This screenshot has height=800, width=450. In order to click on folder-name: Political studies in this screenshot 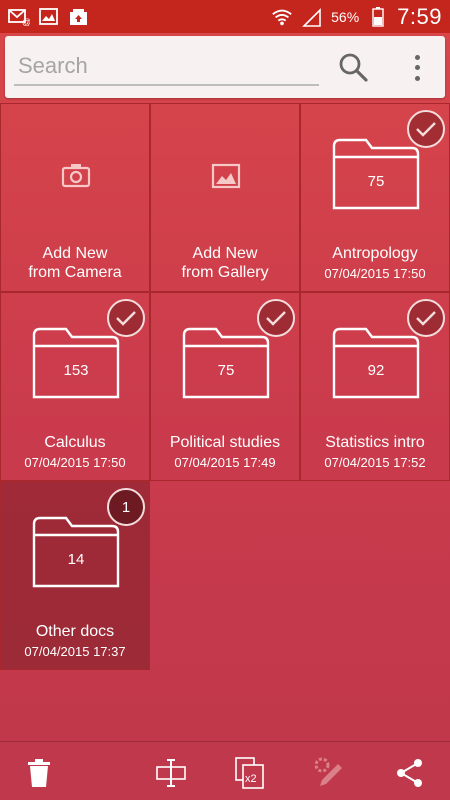, I will do `click(225, 442)`.